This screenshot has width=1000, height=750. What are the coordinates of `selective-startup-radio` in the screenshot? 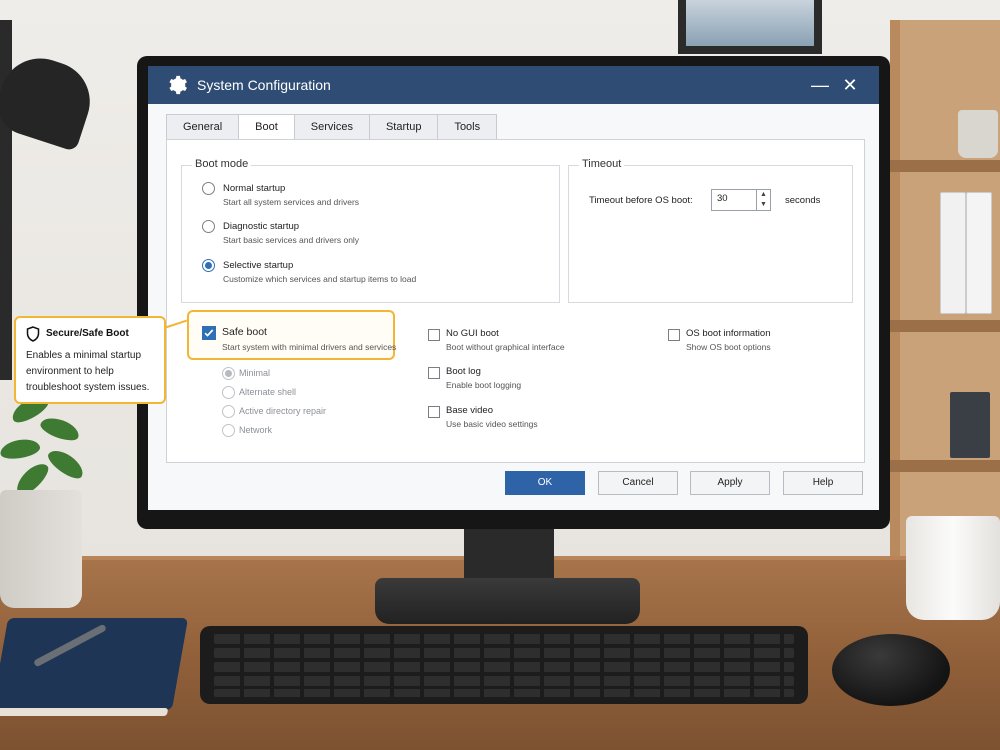 It's located at (208, 265).